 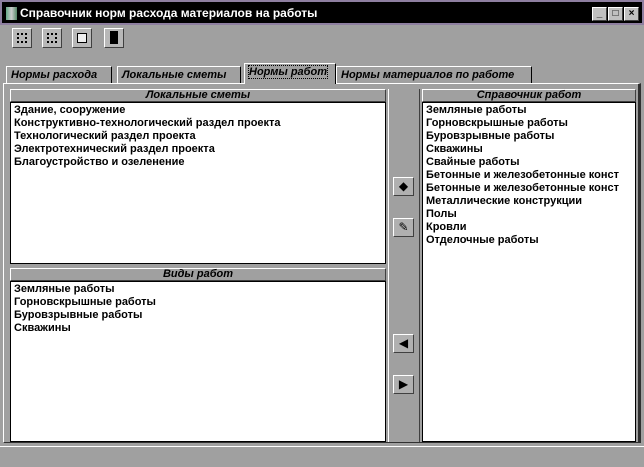 What do you see at coordinates (403, 227) in the screenshot?
I see `edit-button: ✎` at bounding box center [403, 227].